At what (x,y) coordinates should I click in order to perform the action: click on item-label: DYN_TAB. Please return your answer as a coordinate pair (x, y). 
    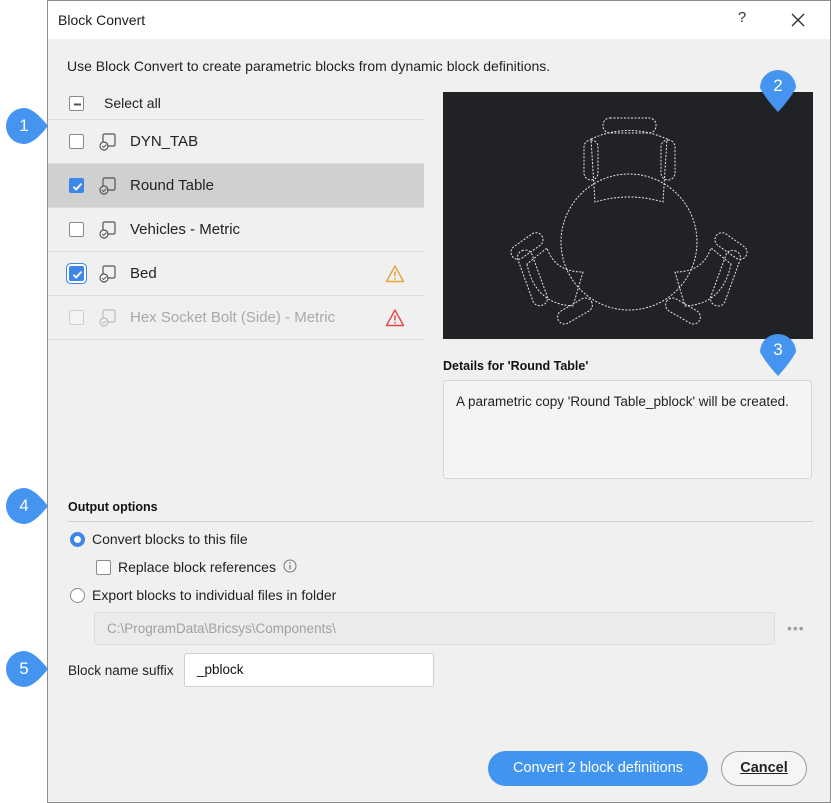
    Looking at the image, I should click on (164, 141).